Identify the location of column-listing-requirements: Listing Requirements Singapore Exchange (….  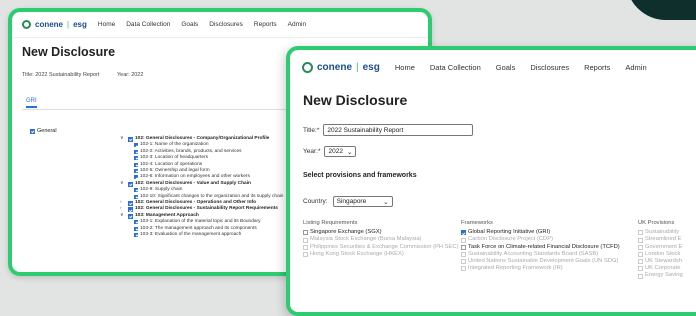
(381, 239).